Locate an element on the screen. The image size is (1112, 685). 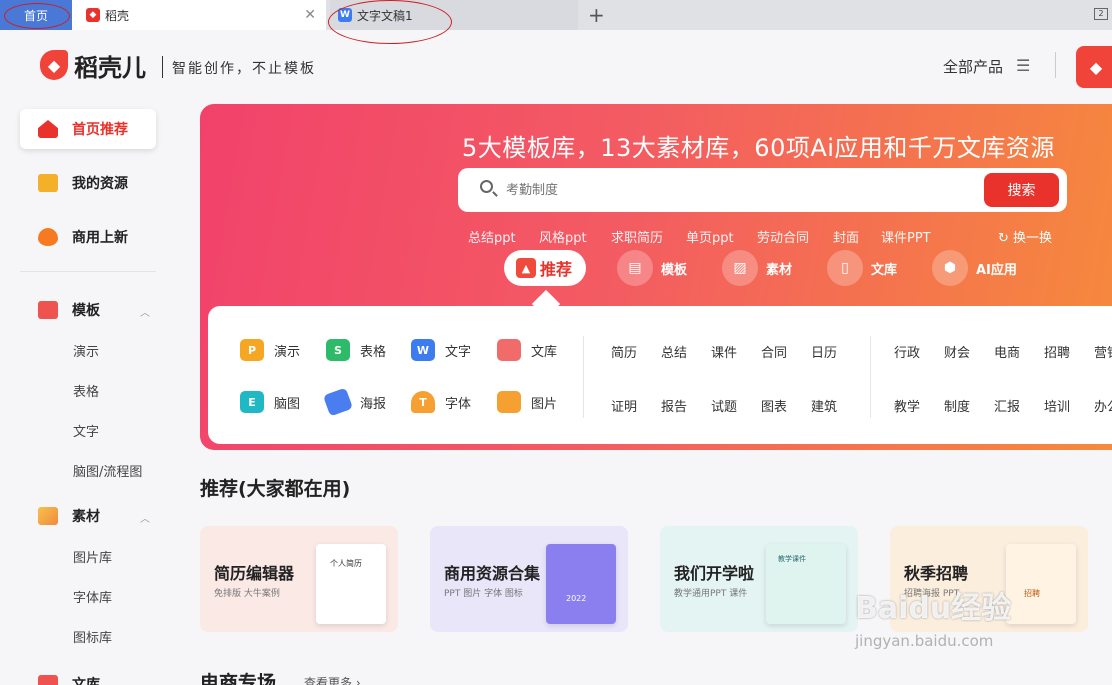
spreadsheet-icon: S is located at coordinates (338, 350).